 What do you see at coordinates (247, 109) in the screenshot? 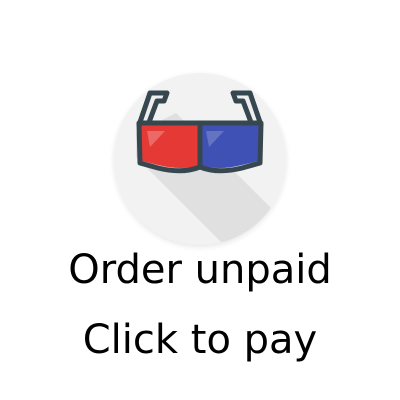
I see `right-temple` at bounding box center [247, 109].